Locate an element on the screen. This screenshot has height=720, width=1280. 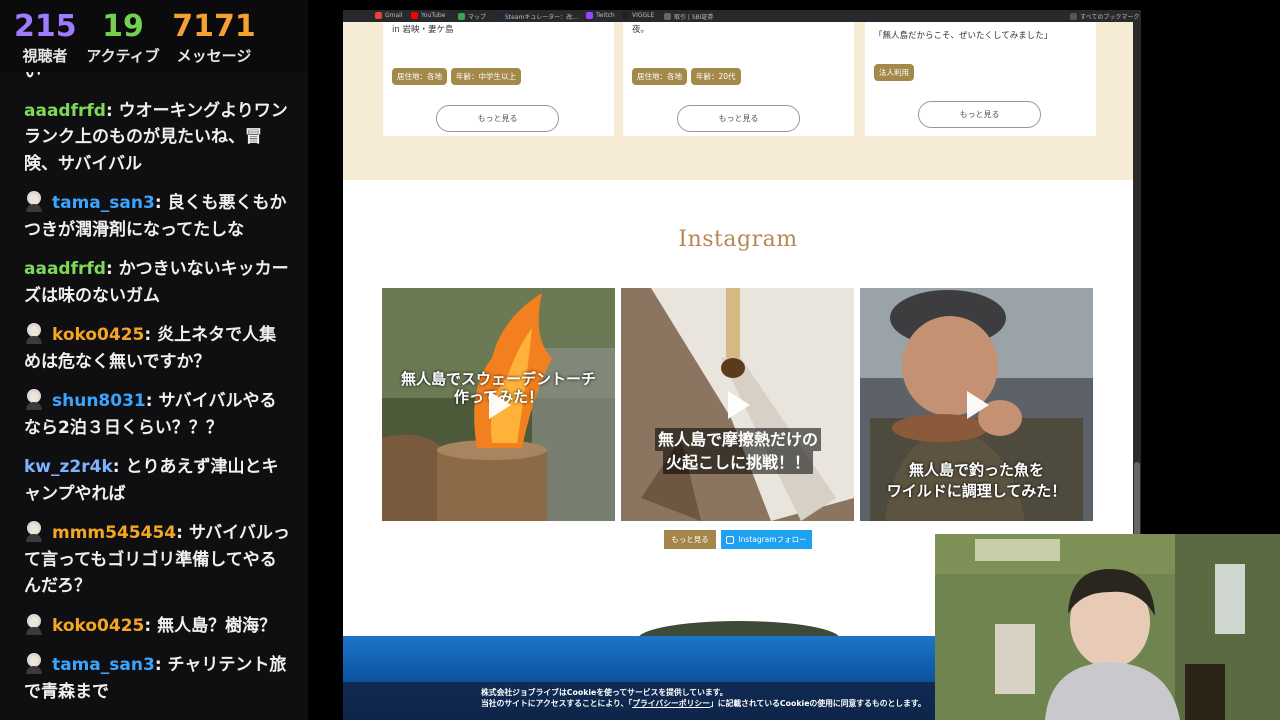
bookmark-item: Twitch is located at coordinates (600, 15).